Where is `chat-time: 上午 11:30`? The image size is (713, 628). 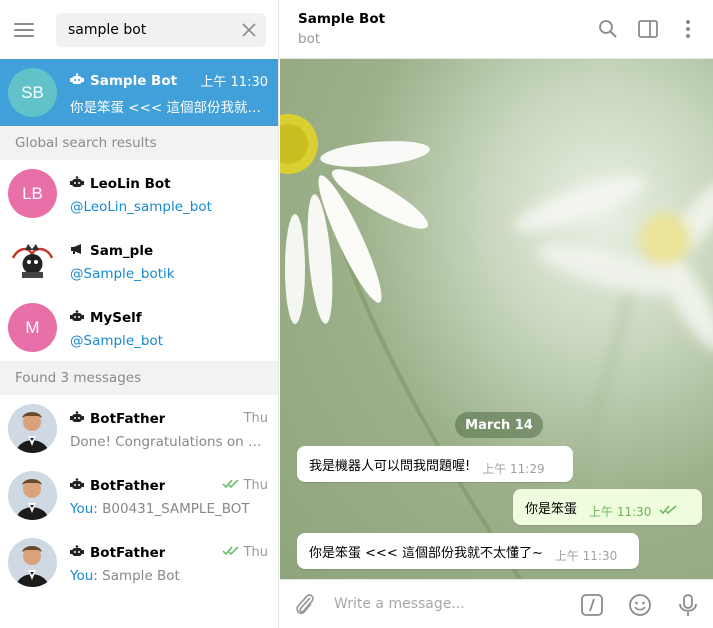 chat-time: 上午 11:30 is located at coordinates (234, 82).